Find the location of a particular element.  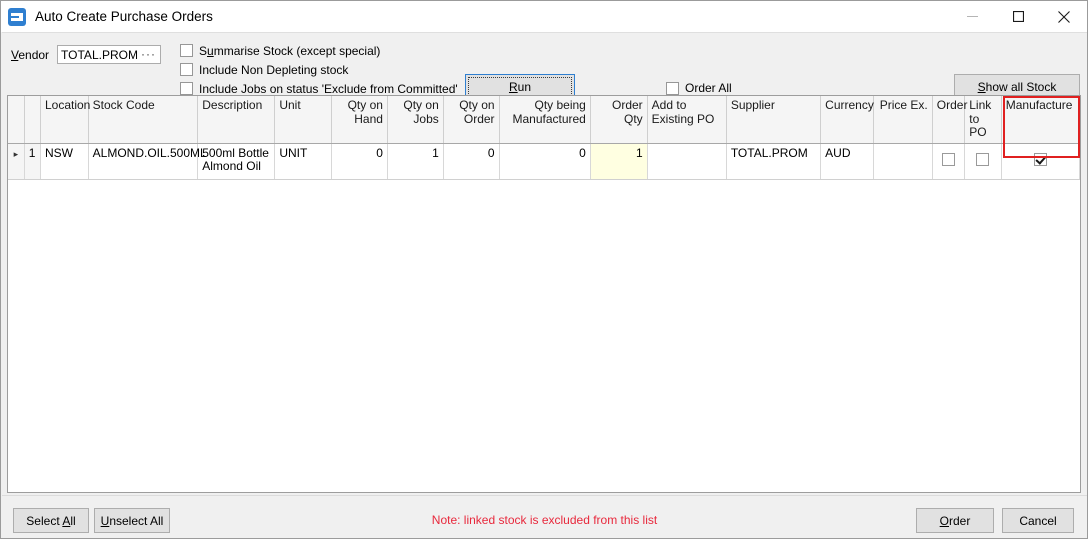

header-row-number is located at coordinates (32, 120).